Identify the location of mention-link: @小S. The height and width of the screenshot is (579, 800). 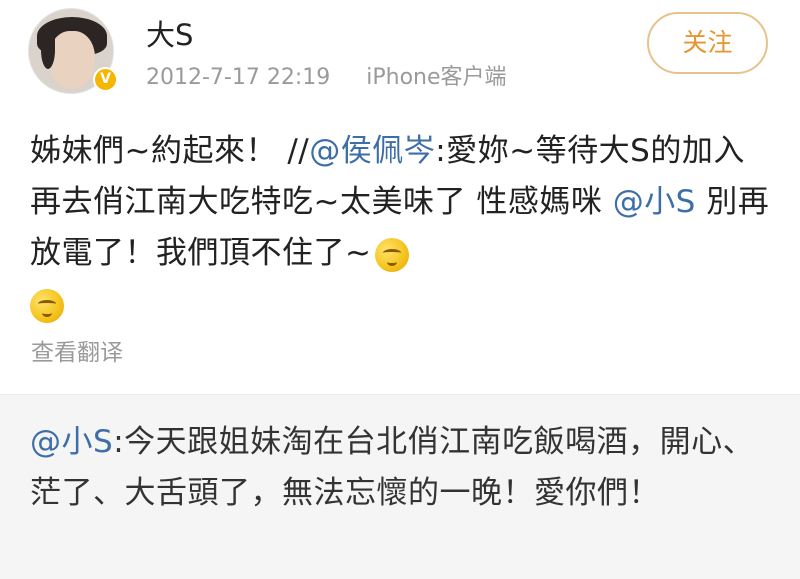
(654, 202).